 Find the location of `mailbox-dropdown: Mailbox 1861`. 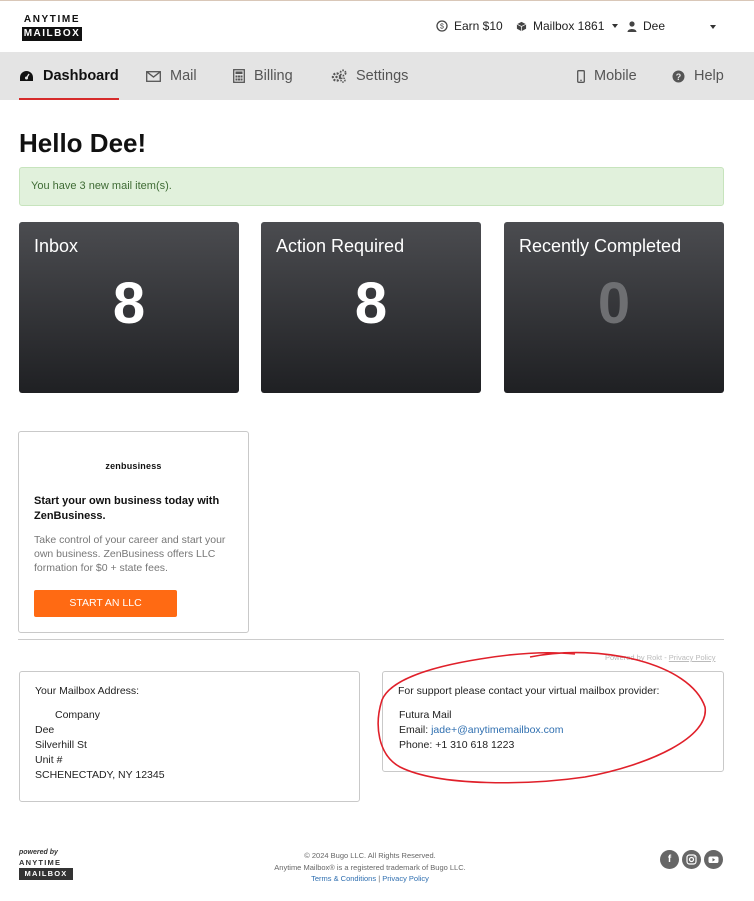

mailbox-dropdown: Mailbox 1861 is located at coordinates (567, 26).